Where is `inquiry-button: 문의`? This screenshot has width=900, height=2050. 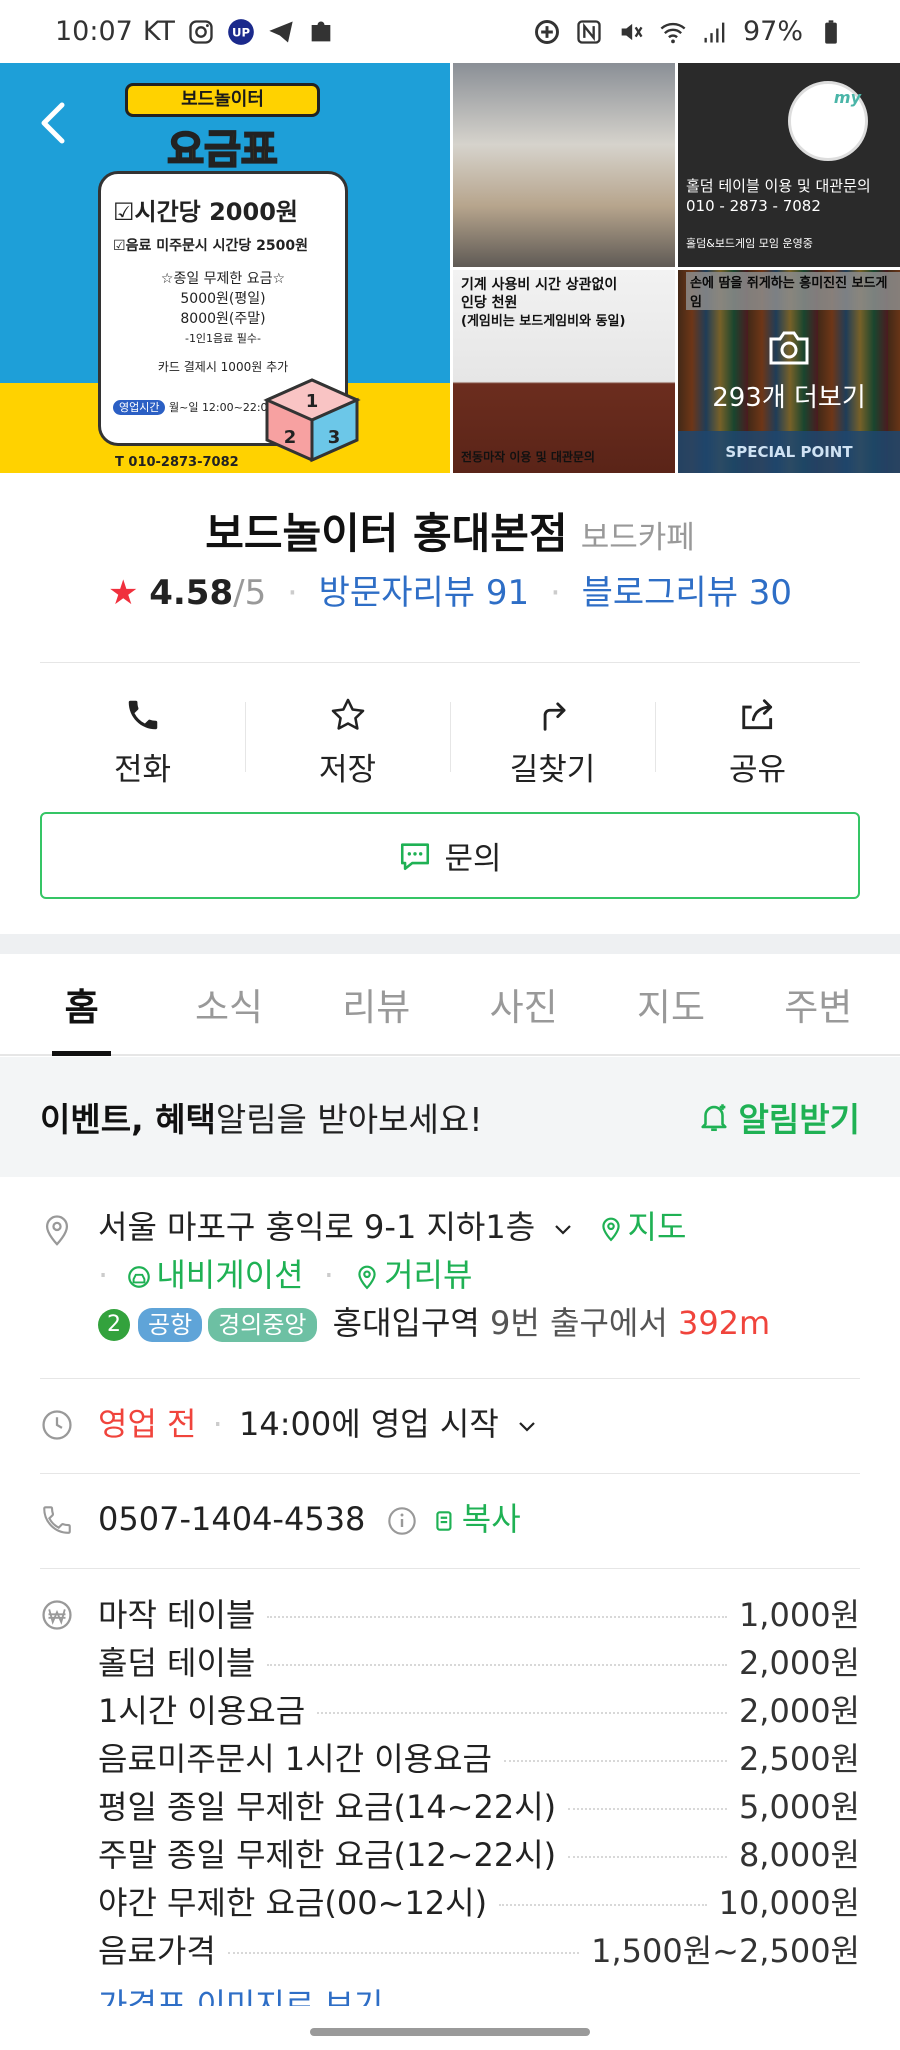
inquiry-button: 문의 is located at coordinates (450, 855).